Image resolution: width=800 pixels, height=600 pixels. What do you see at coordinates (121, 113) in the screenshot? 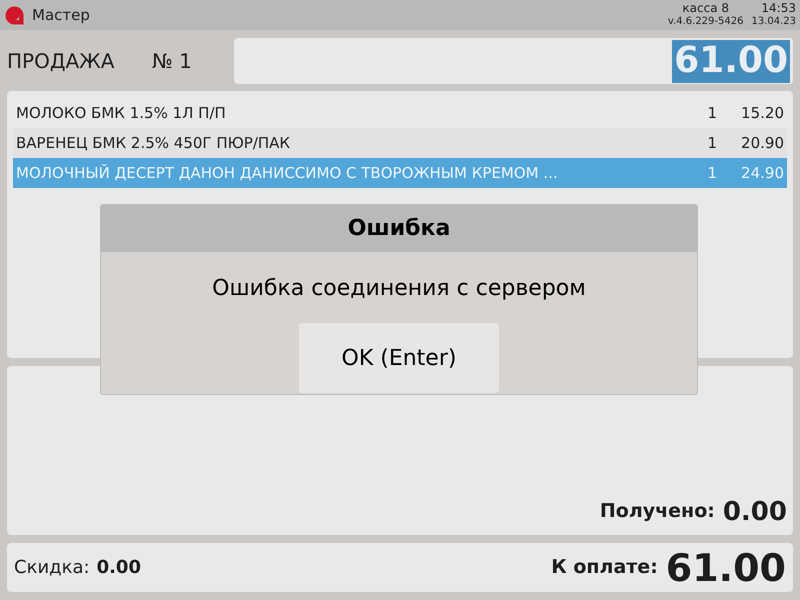
I see `item-name: МОЛОКО БМК 1.5% 1Л П/П` at bounding box center [121, 113].